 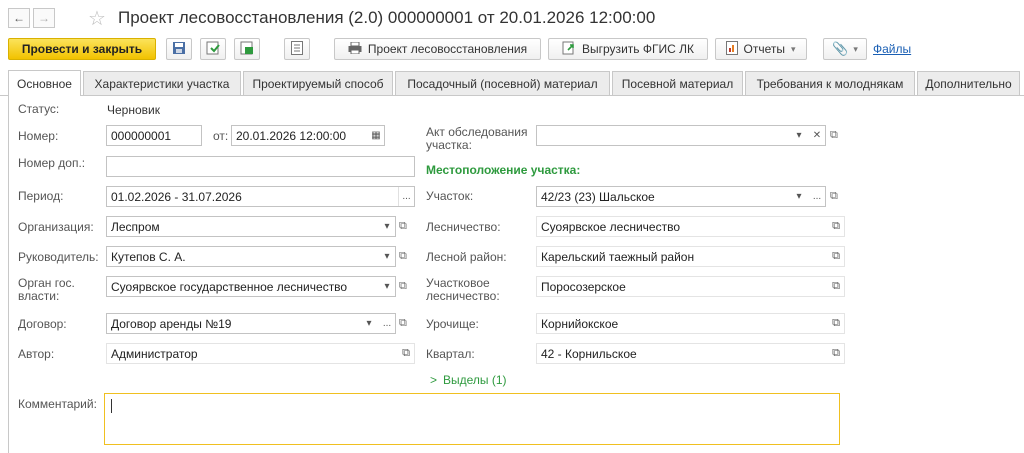 I want to click on calendar-icon: ▦, so click(x=376, y=135).